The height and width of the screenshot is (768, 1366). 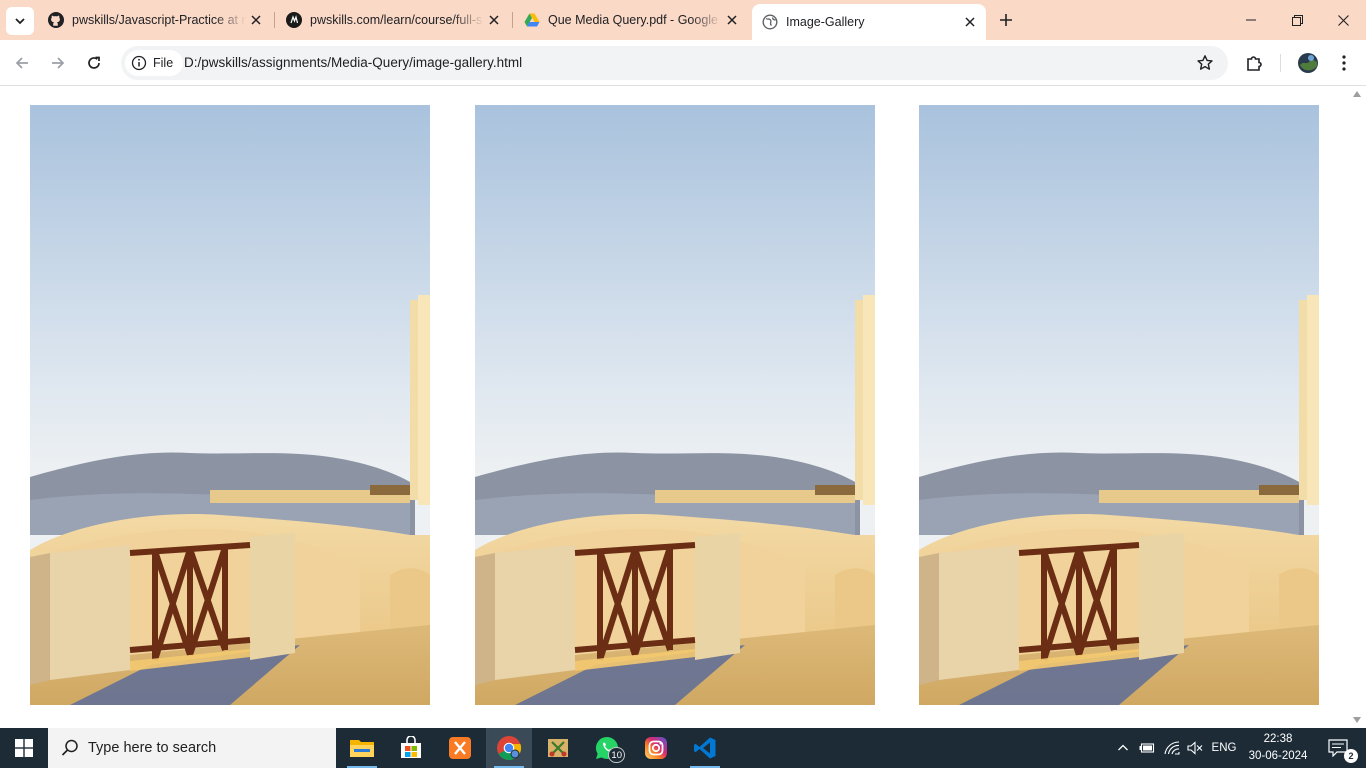 I want to click on start-button, so click(x=24, y=748).